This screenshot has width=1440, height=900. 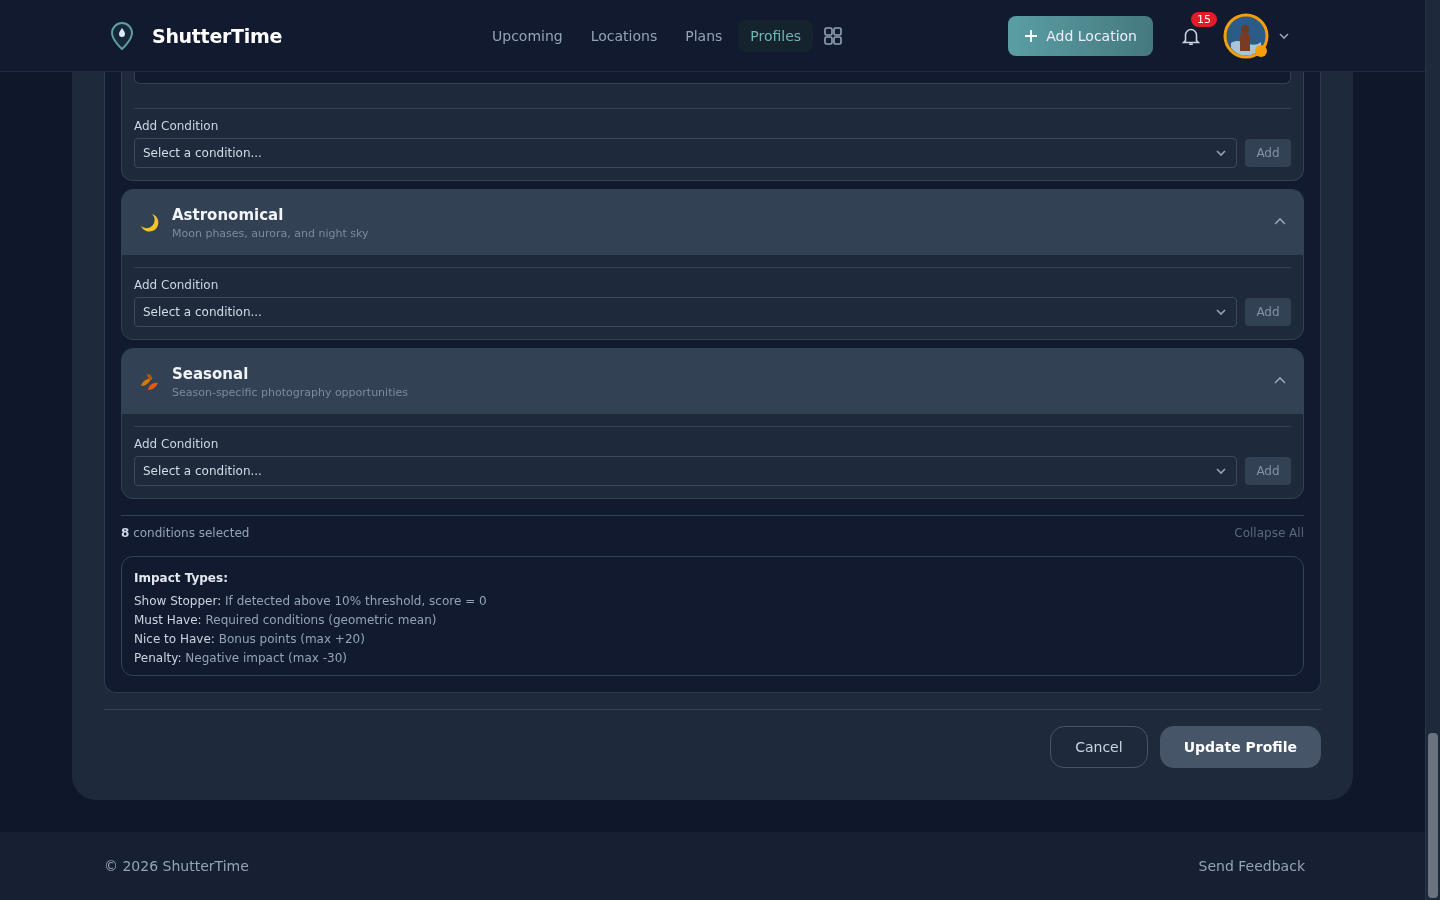 What do you see at coordinates (211, 373) in the screenshot?
I see `category-title: Seasonal` at bounding box center [211, 373].